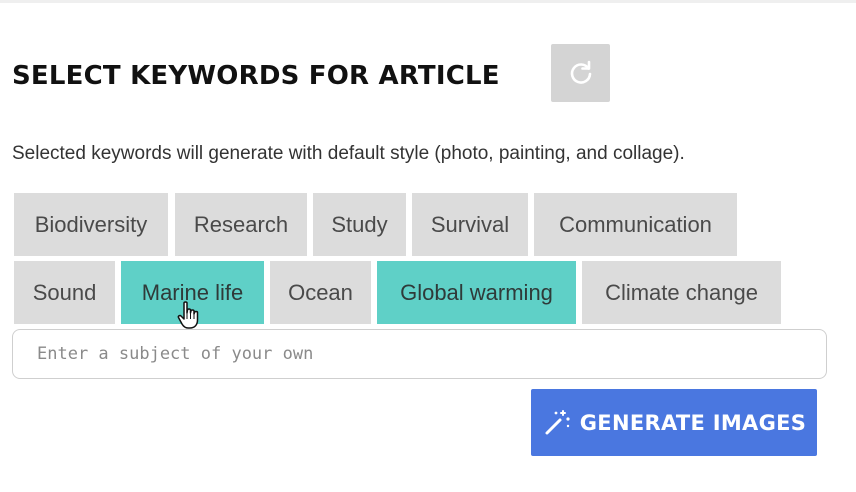 The height and width of the screenshot is (492, 856). I want to click on keyword-chip-survival: Survival, so click(470, 224).